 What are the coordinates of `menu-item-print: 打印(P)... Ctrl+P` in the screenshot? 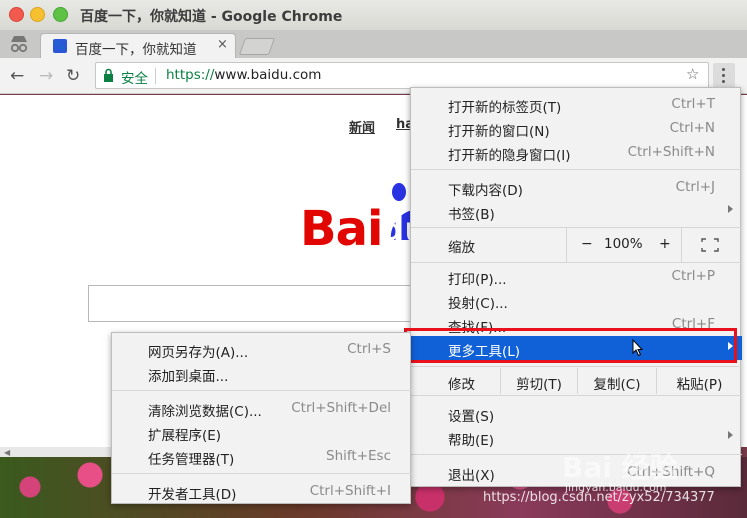 It's located at (576, 276).